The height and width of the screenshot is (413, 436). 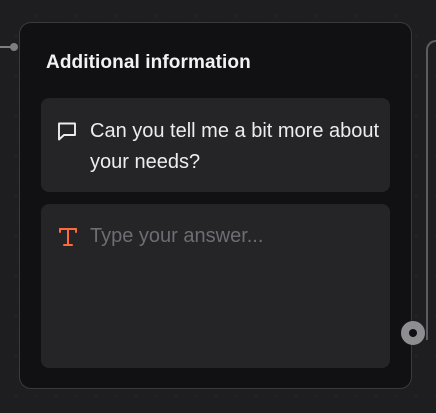 I want to click on message-square-icon, so click(x=67, y=131).